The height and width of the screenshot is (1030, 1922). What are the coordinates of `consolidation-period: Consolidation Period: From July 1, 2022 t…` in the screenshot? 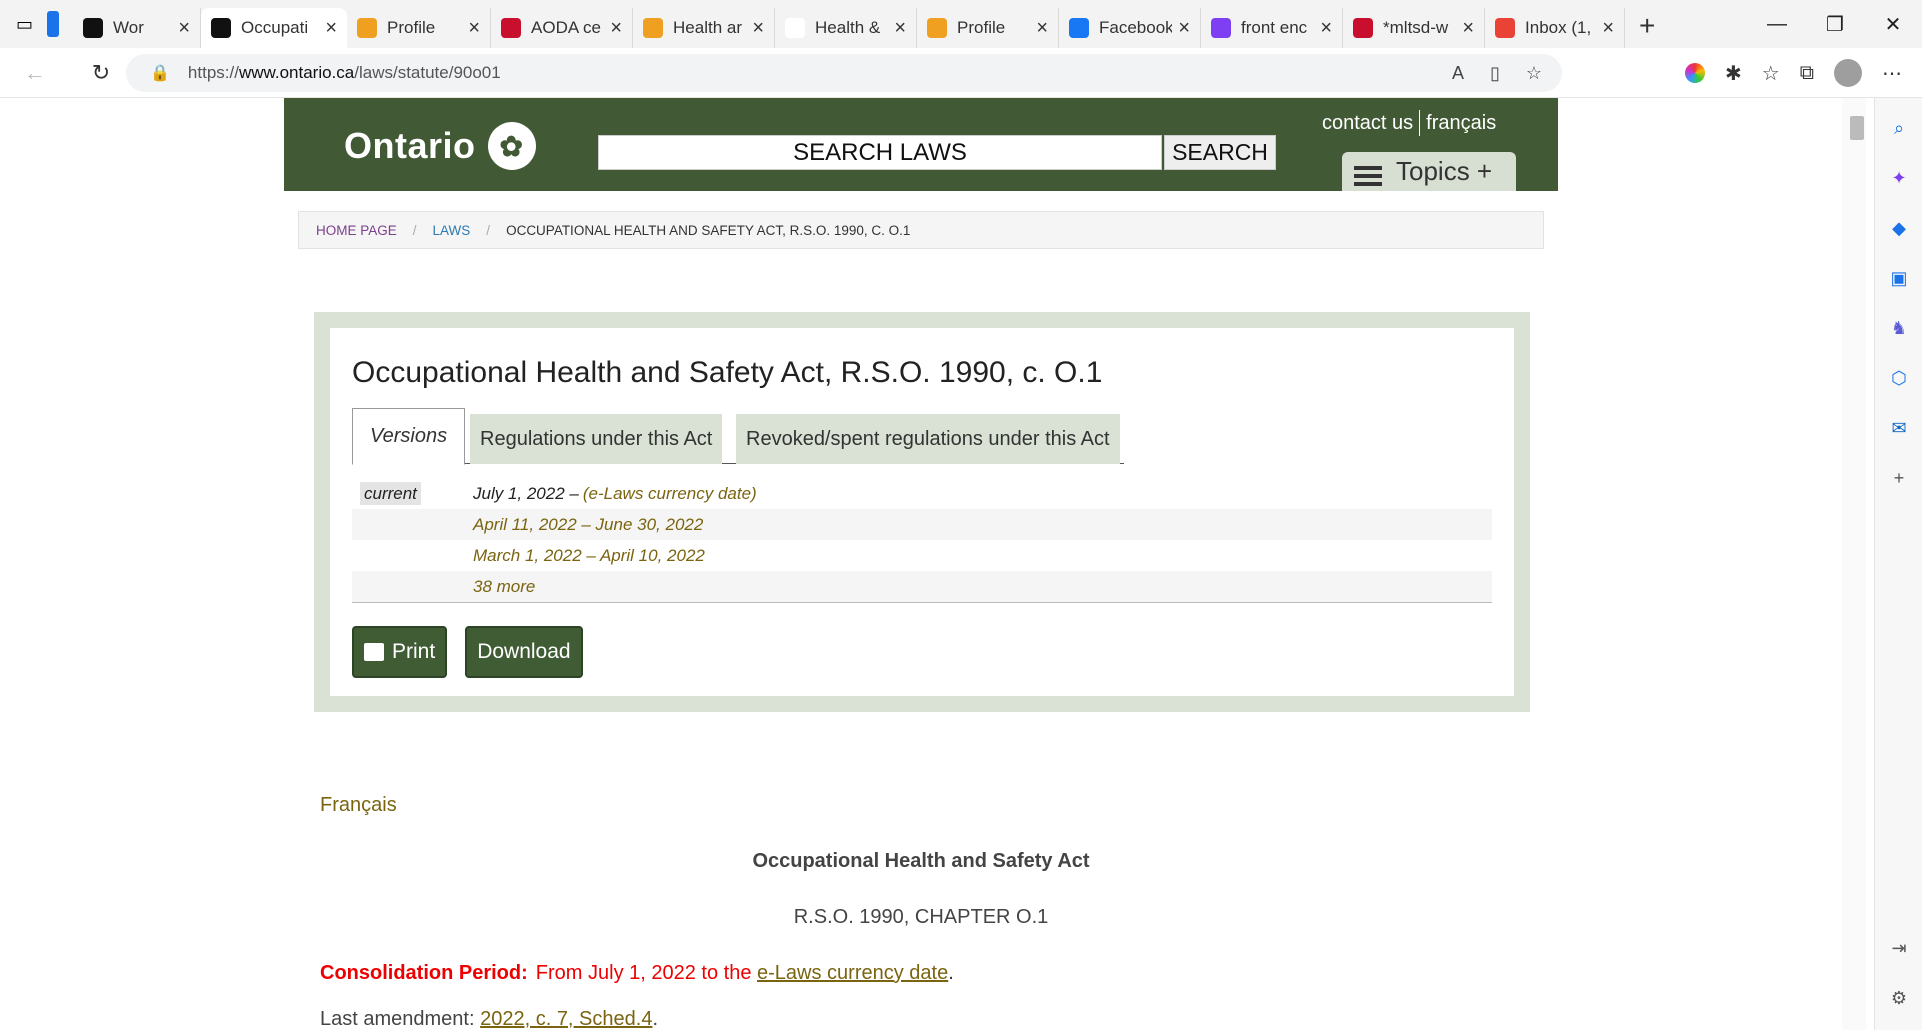 It's located at (637, 973).